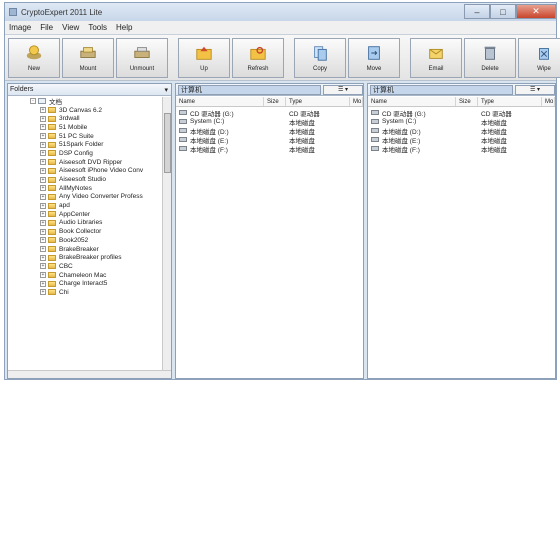 The height and width of the screenshot is (540, 560). Describe the element at coordinates (467, 101) in the screenshot. I see `right-col-size: Size` at that location.